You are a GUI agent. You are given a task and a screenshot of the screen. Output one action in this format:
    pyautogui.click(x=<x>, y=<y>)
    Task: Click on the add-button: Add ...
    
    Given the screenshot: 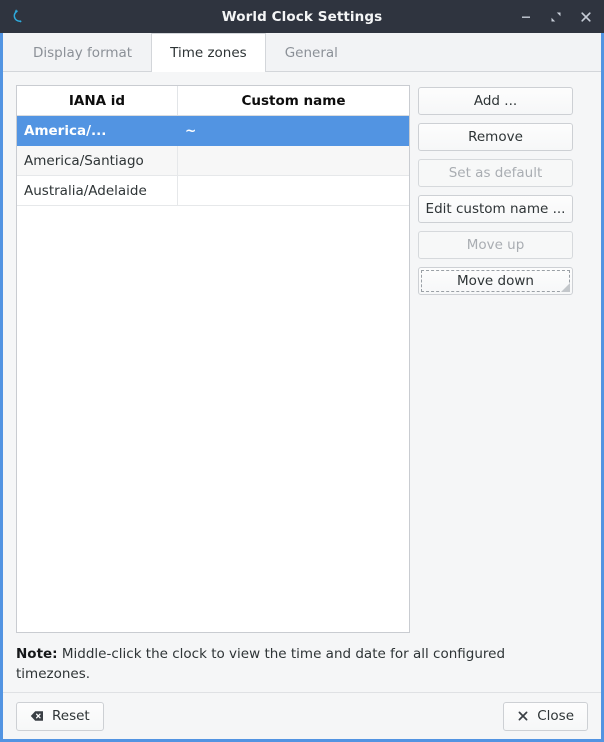 What is the action you would take?
    pyautogui.click(x=495, y=101)
    